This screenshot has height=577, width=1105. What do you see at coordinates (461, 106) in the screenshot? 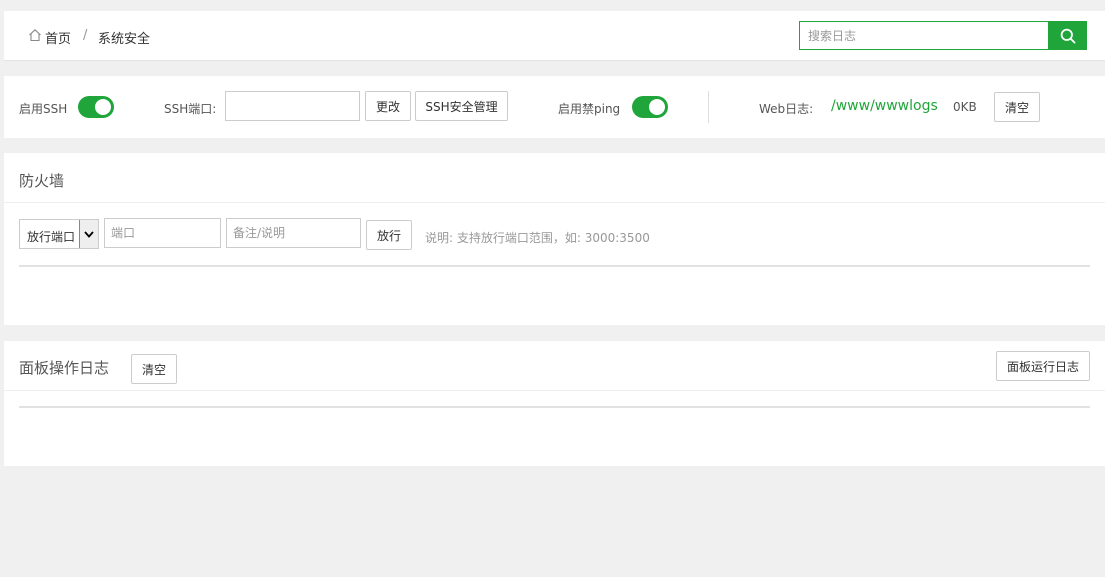
I see `ssh-security-manage-button: SSH安全管理` at bounding box center [461, 106].